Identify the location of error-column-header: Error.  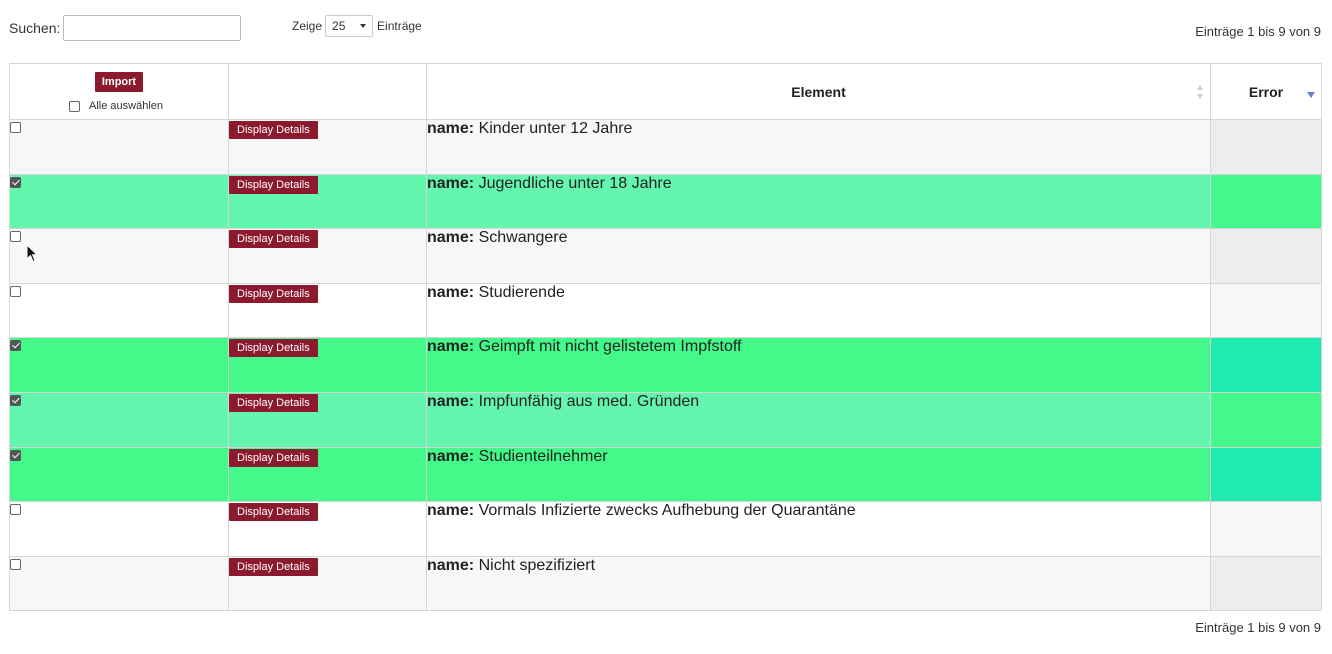
(1266, 91).